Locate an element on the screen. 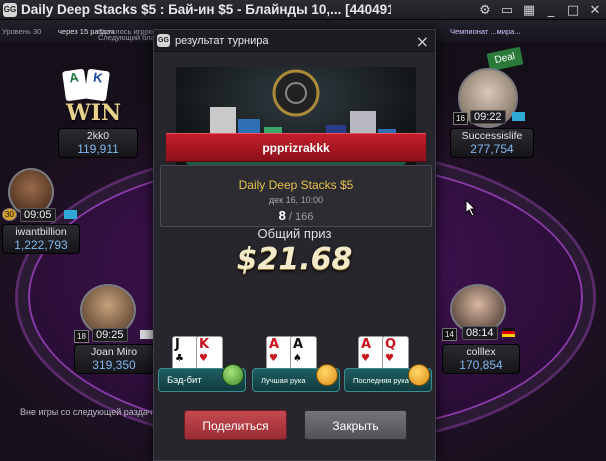  player-stack: 1,222,793 is located at coordinates (41, 245).